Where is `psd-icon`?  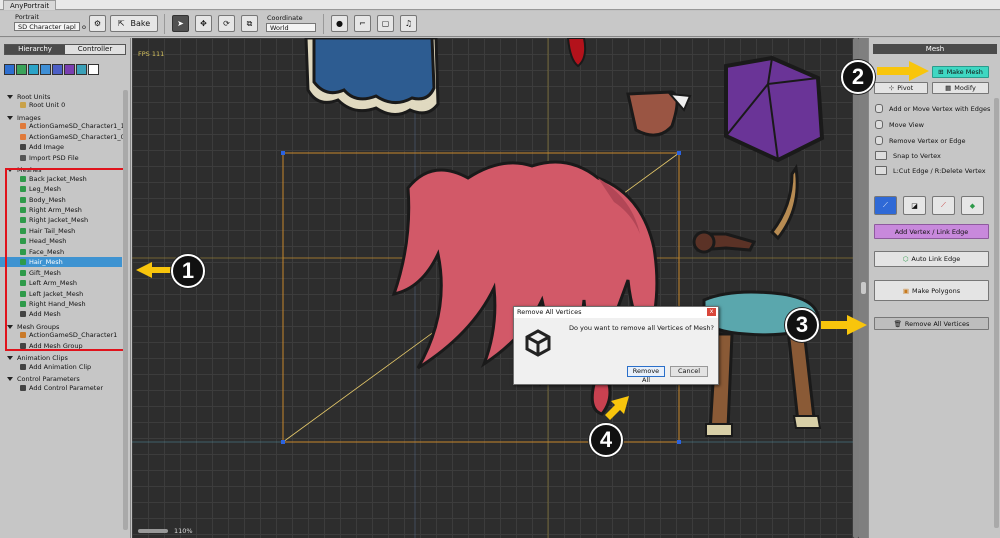
psd-icon is located at coordinates (23, 157).